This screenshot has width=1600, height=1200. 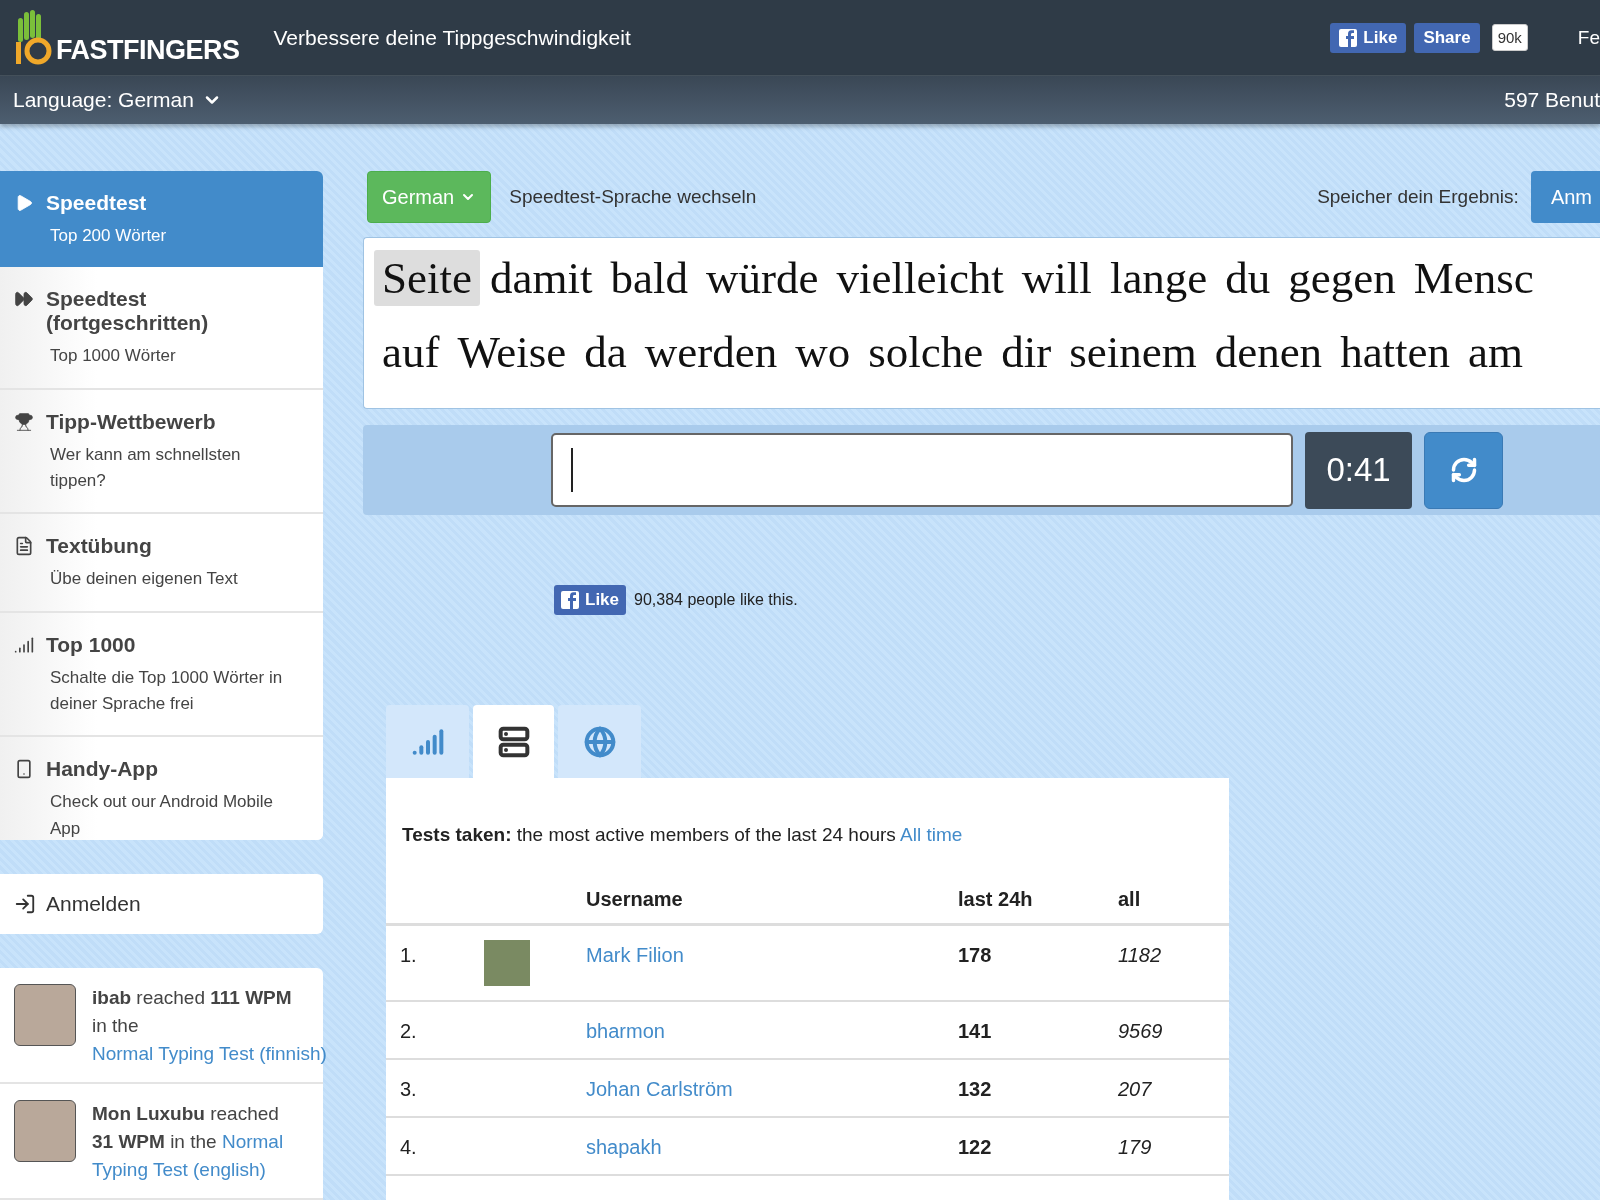 I want to click on word: Weise, so click(x=512, y=352).